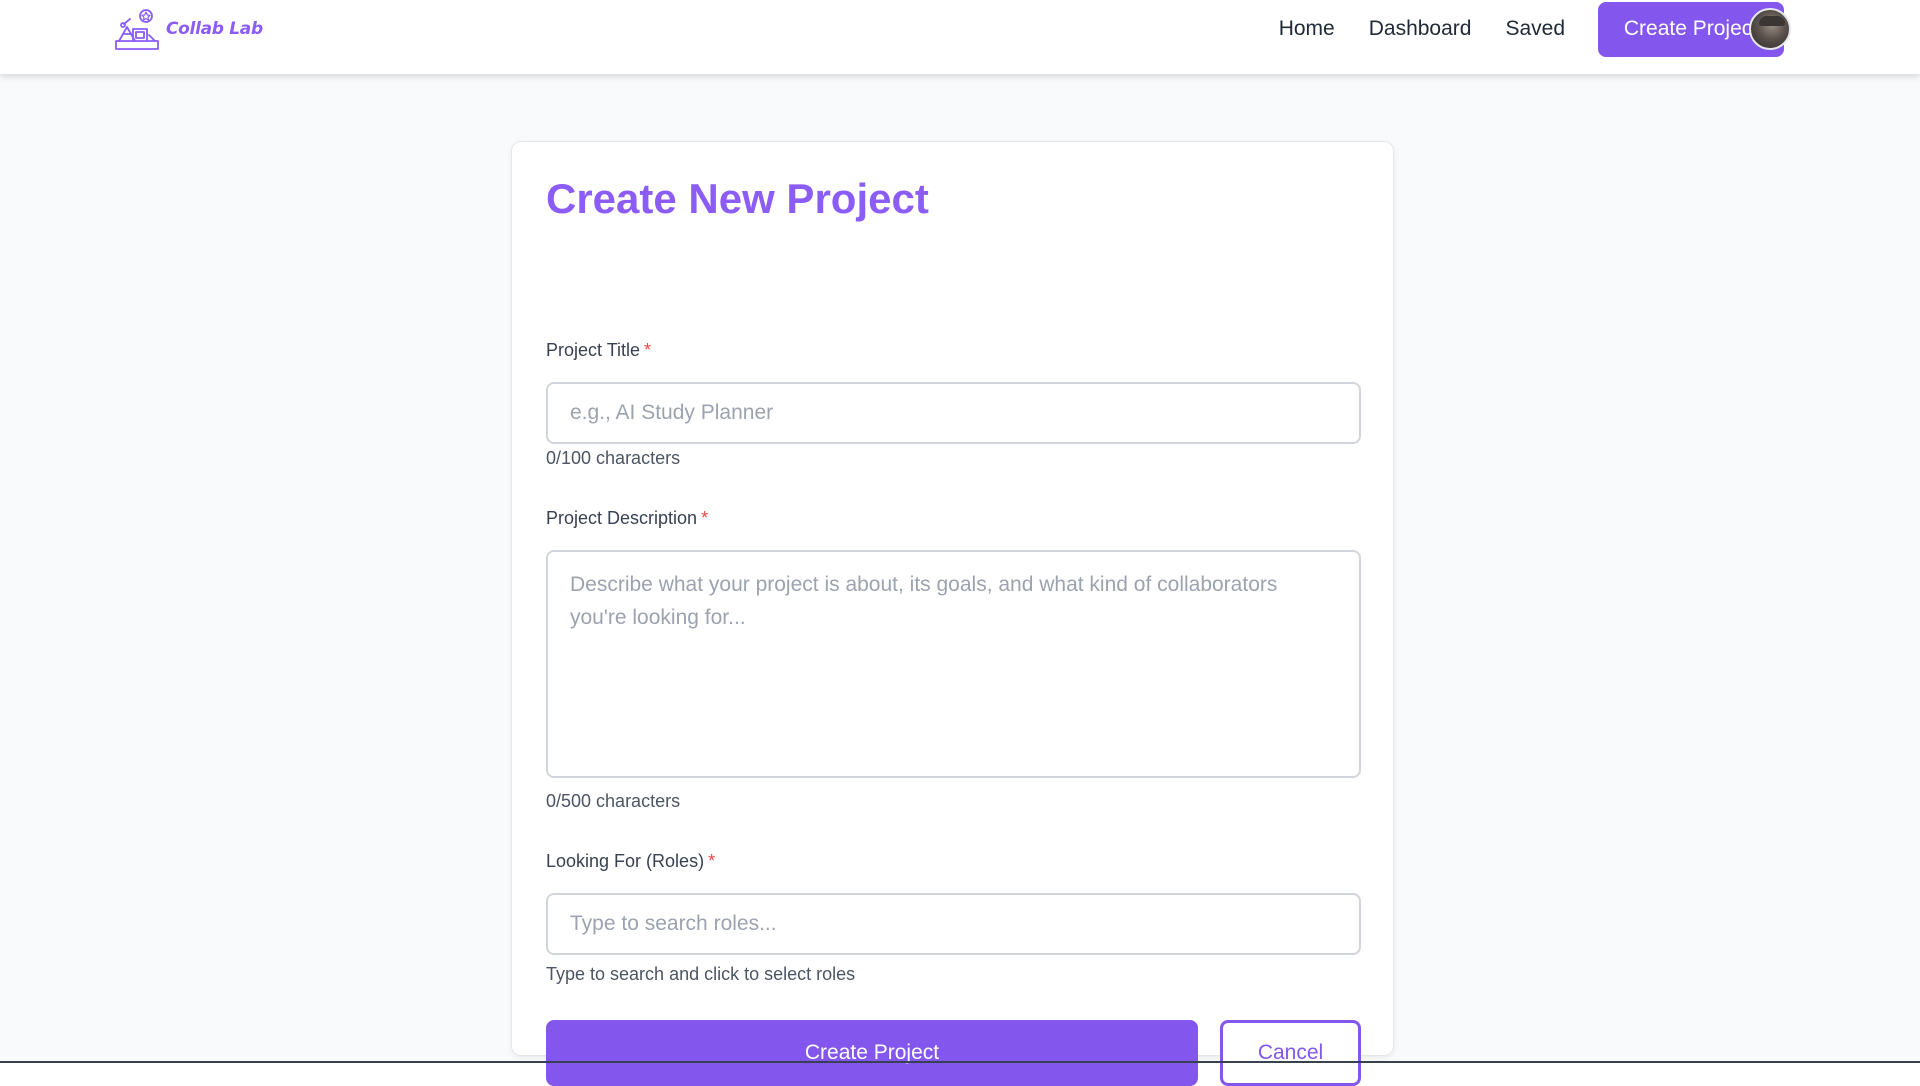 The height and width of the screenshot is (1086, 1920). I want to click on brand-logo: Collab Lab, so click(188, 28).